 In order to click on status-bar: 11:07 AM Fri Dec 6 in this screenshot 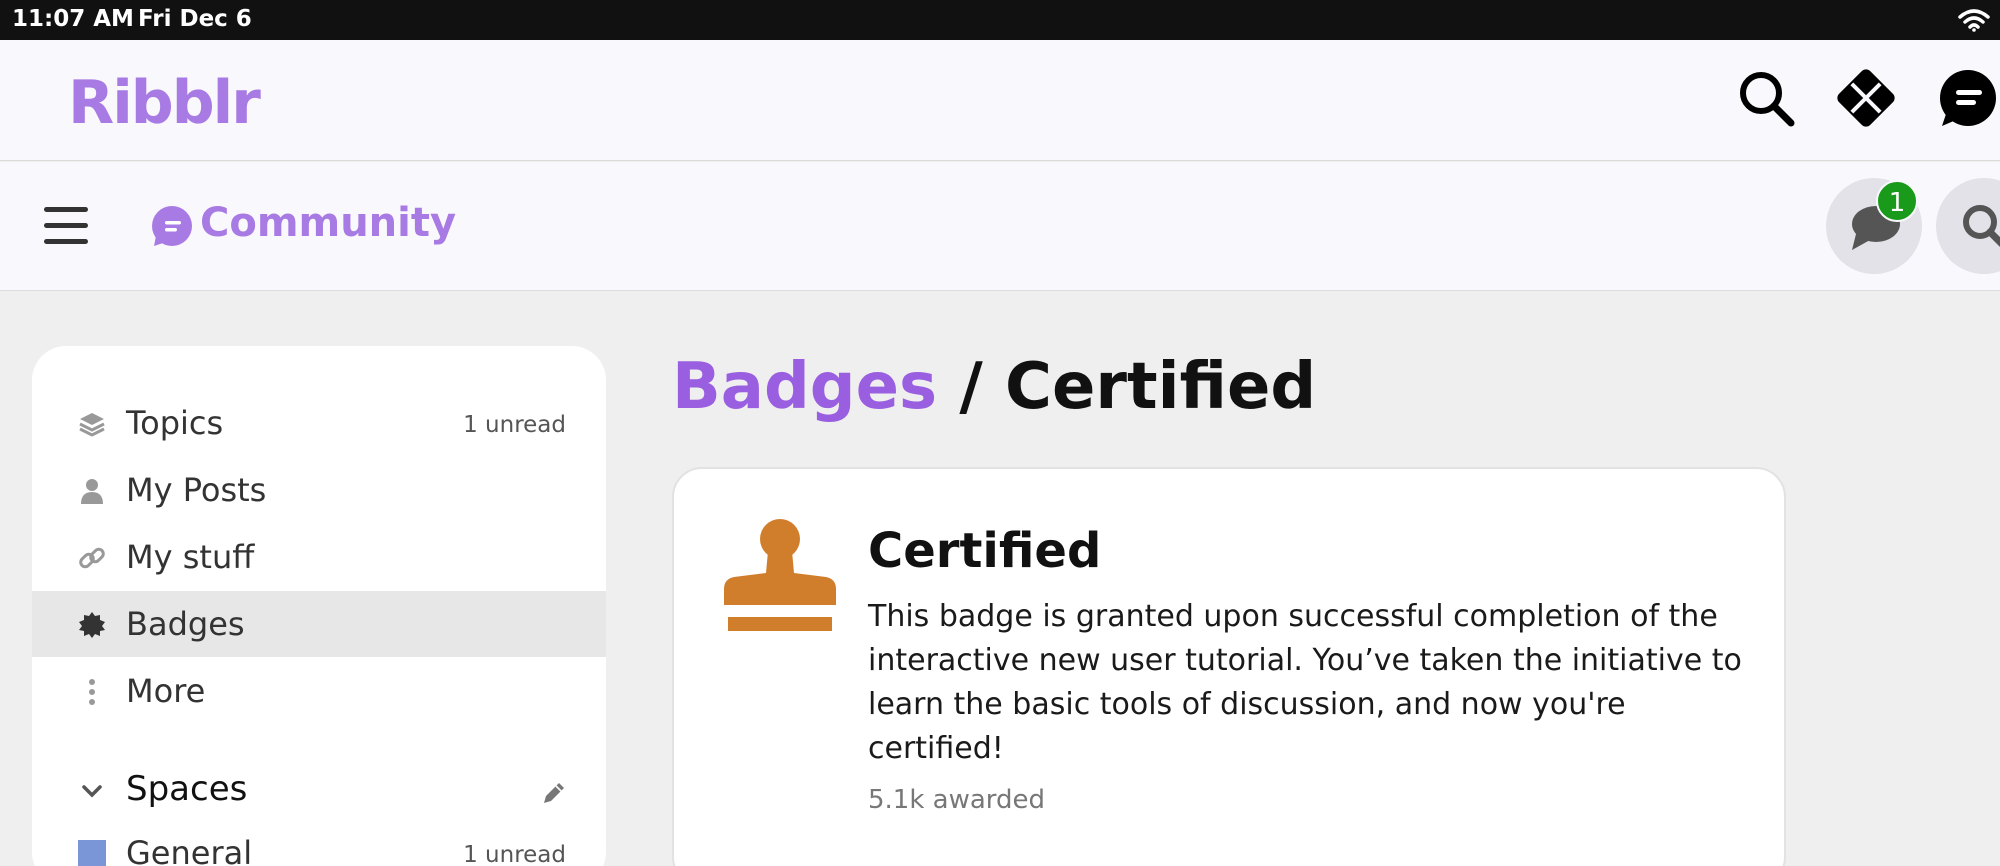, I will do `click(1000, 20)`.